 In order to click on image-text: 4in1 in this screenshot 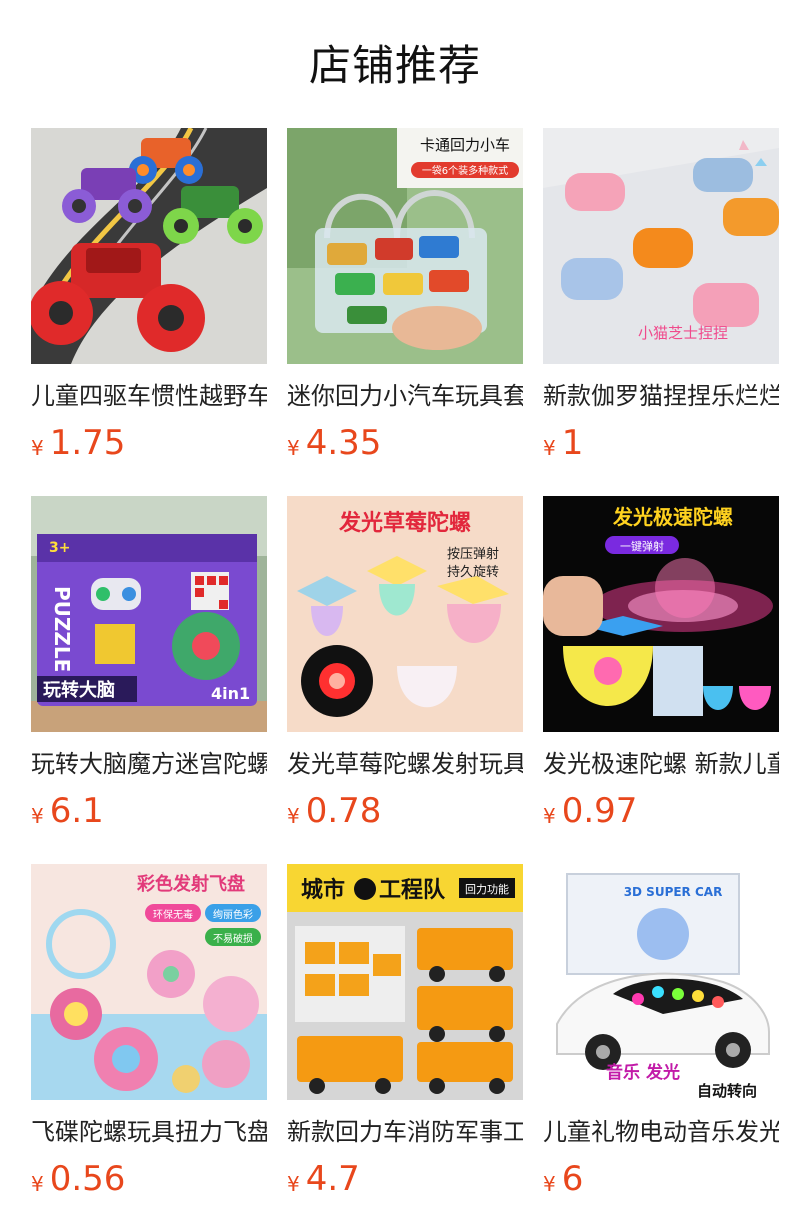, I will do `click(230, 693)`.